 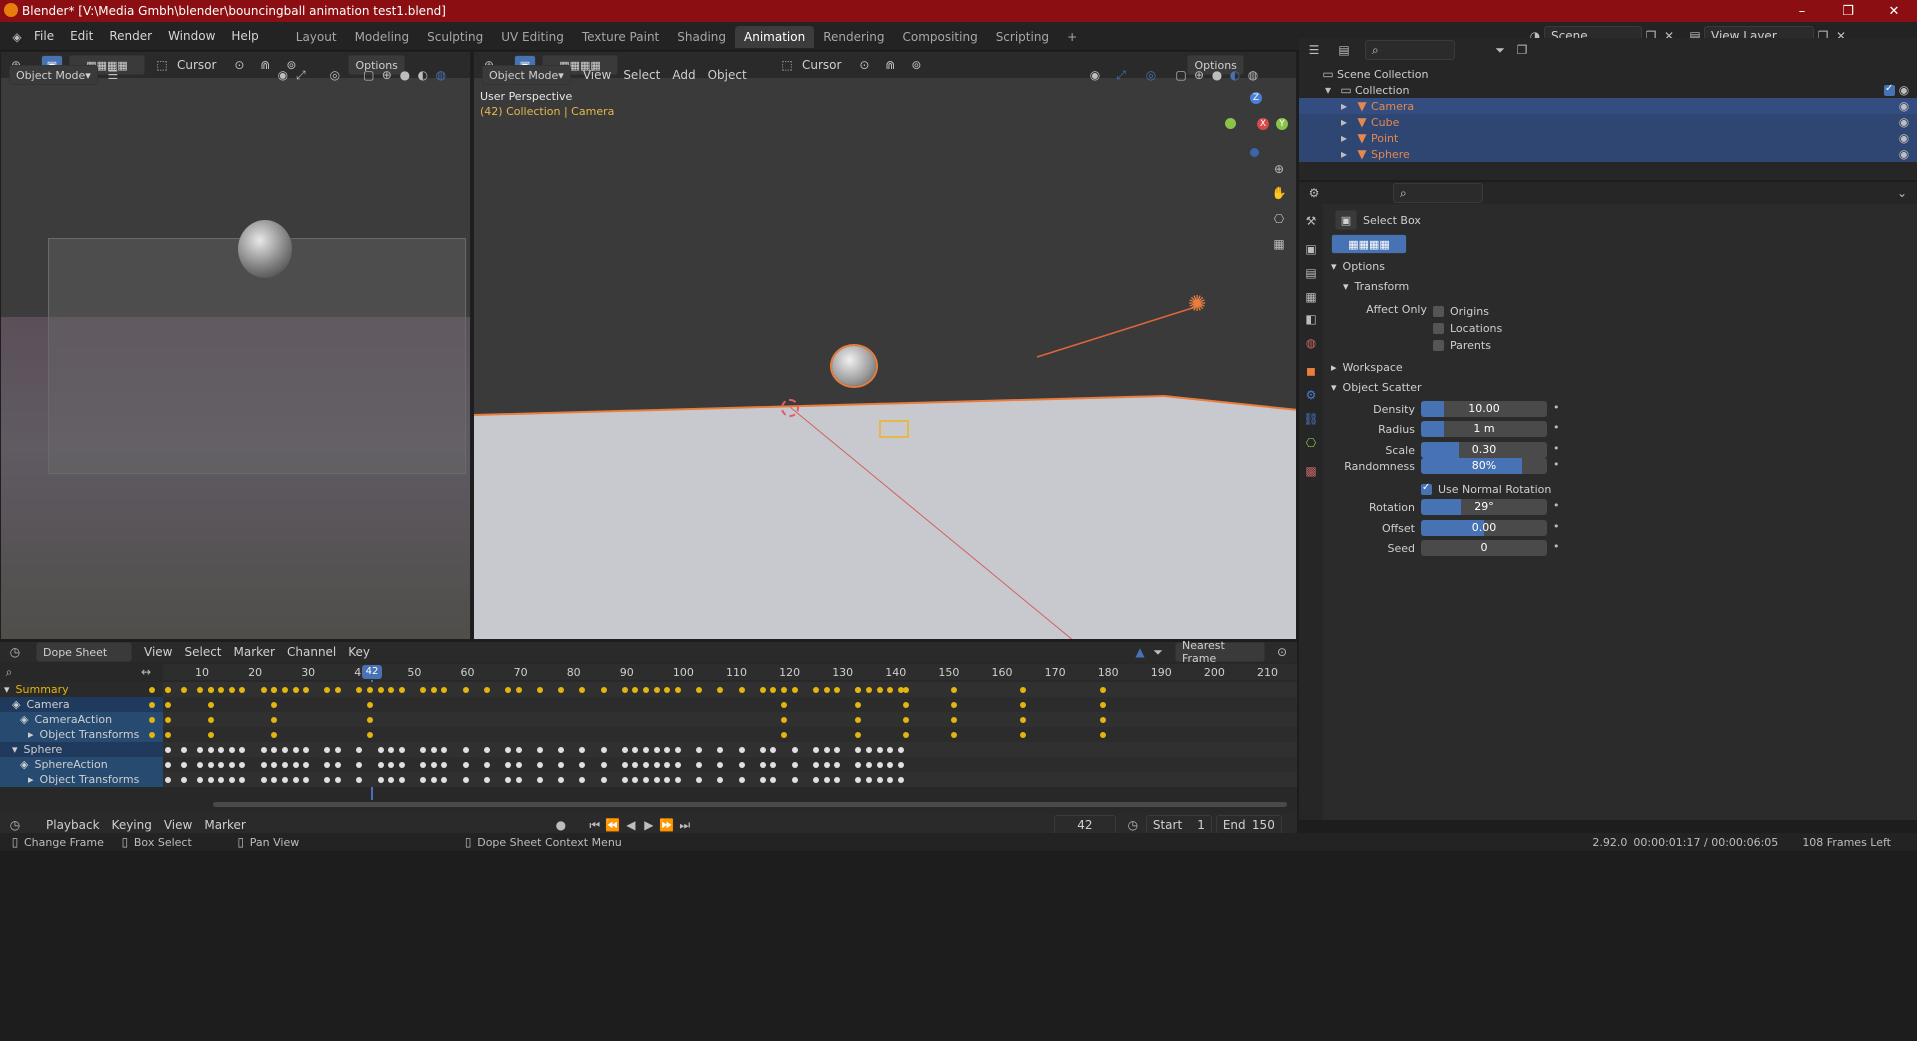 I want to click on wire-shading-icon: ⊕, so click(x=387, y=75).